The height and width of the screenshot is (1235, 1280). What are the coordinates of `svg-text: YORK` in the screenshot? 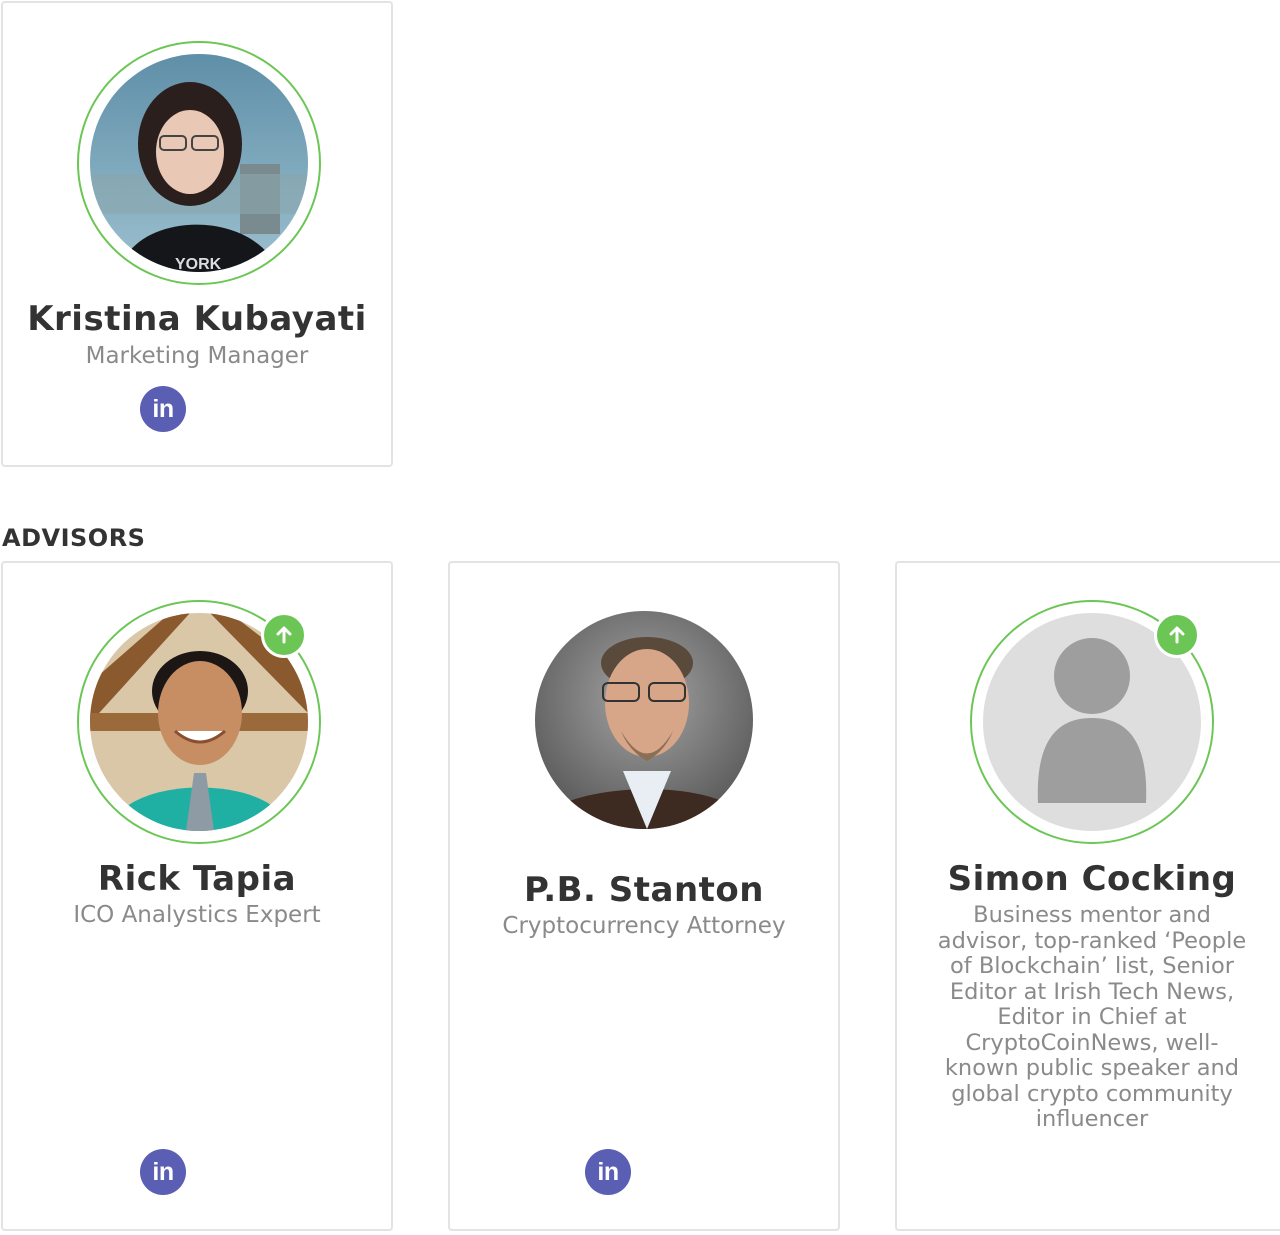 It's located at (198, 264).